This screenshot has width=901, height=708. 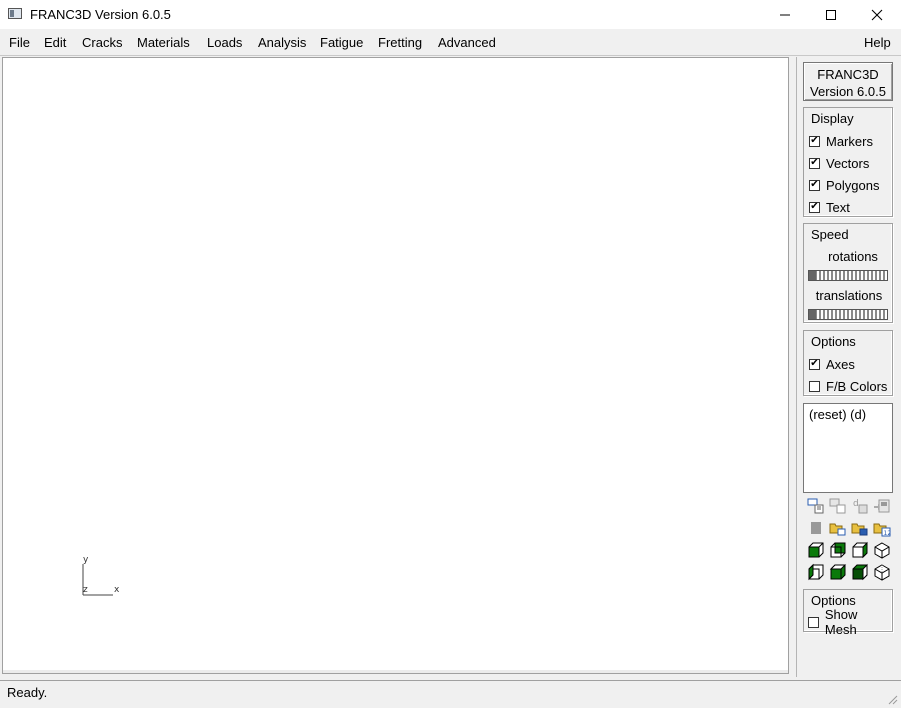 I want to click on menu-analysis: Analysis, so click(x=282, y=42).